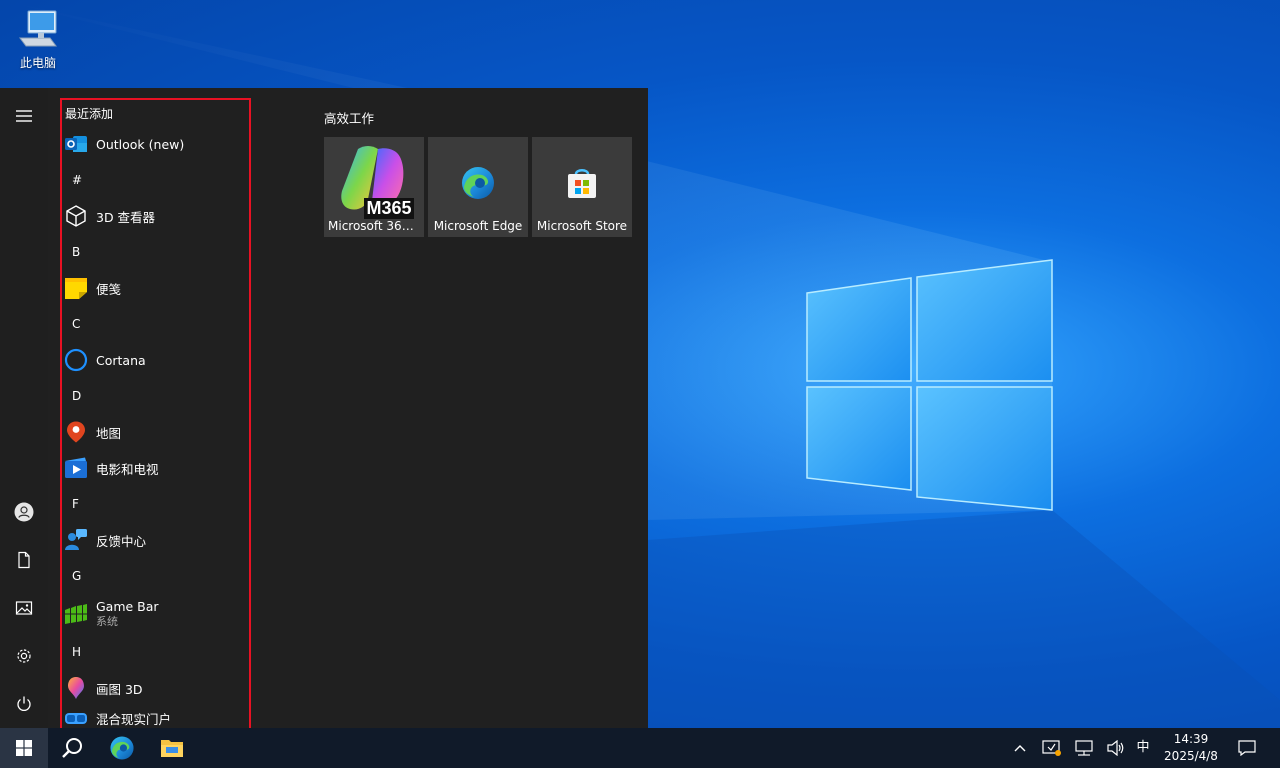 Image resolution: width=1280 pixels, height=768 pixels. I want to click on start-rail, so click(24, 408).